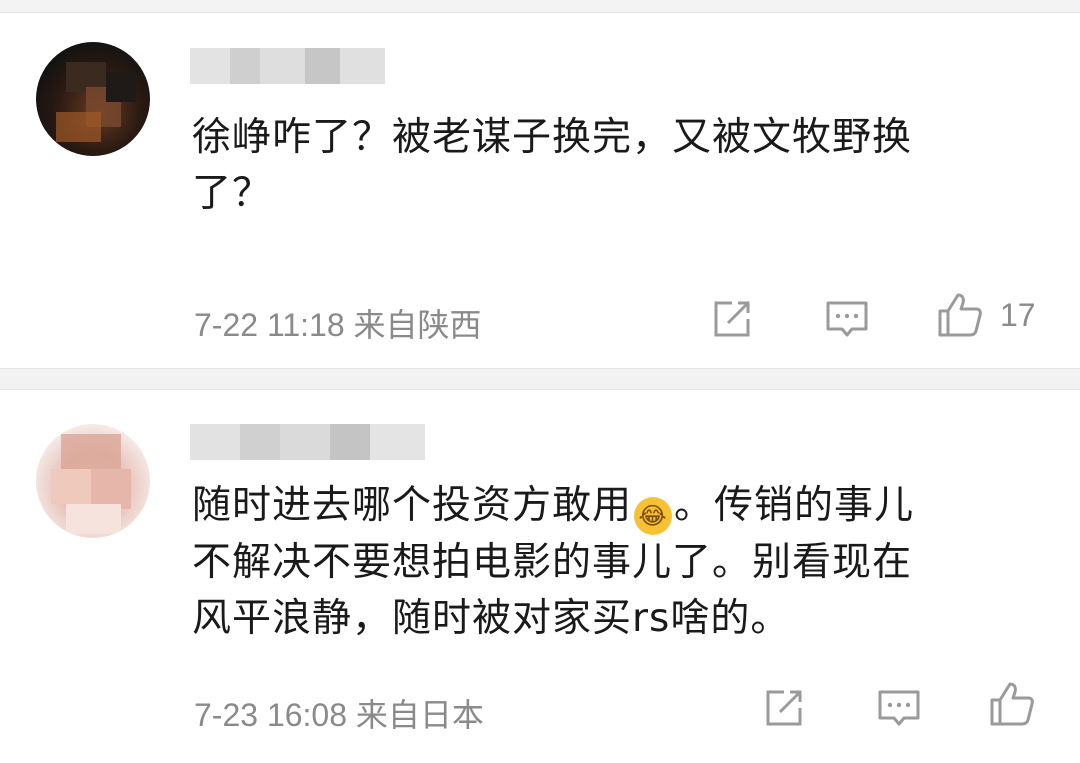  Describe the element at coordinates (269, 325) in the screenshot. I see `comment-time: 7-22 11:18` at that location.